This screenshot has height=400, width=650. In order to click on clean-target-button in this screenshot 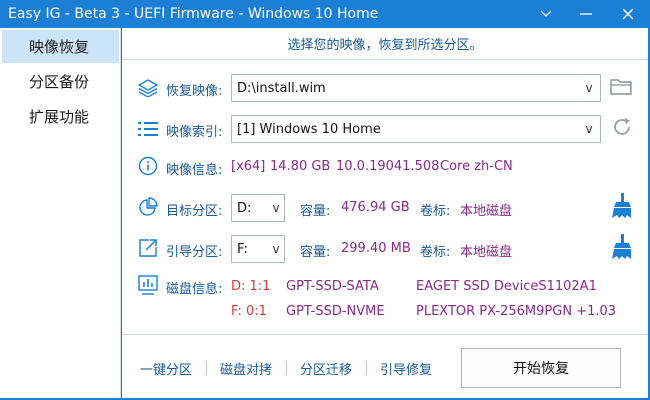, I will do `click(620, 208)`.